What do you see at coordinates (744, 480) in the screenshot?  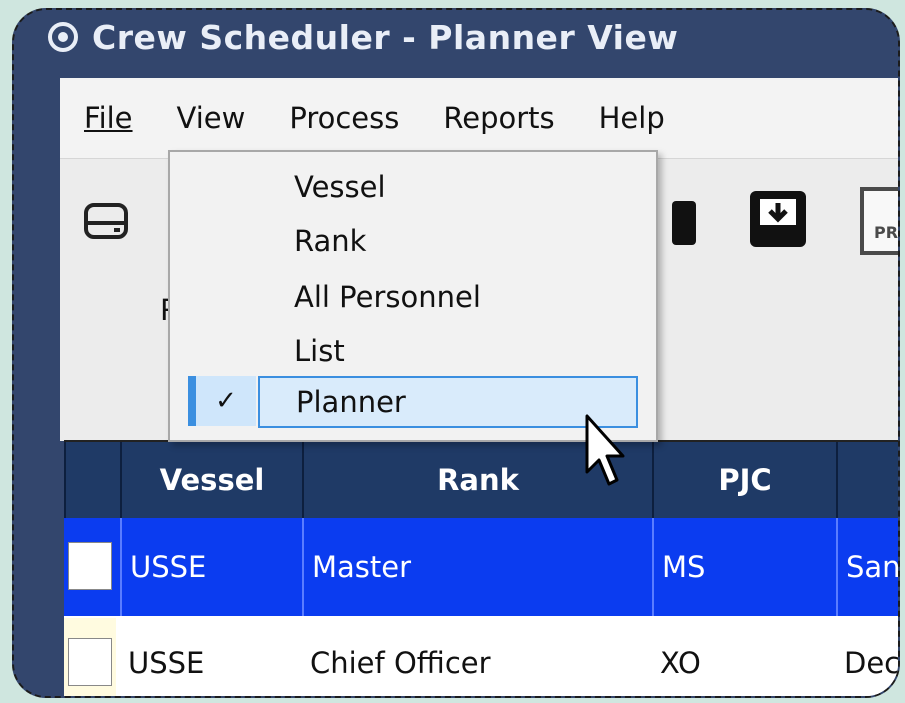 I see `column-header-pjc: PJC` at bounding box center [744, 480].